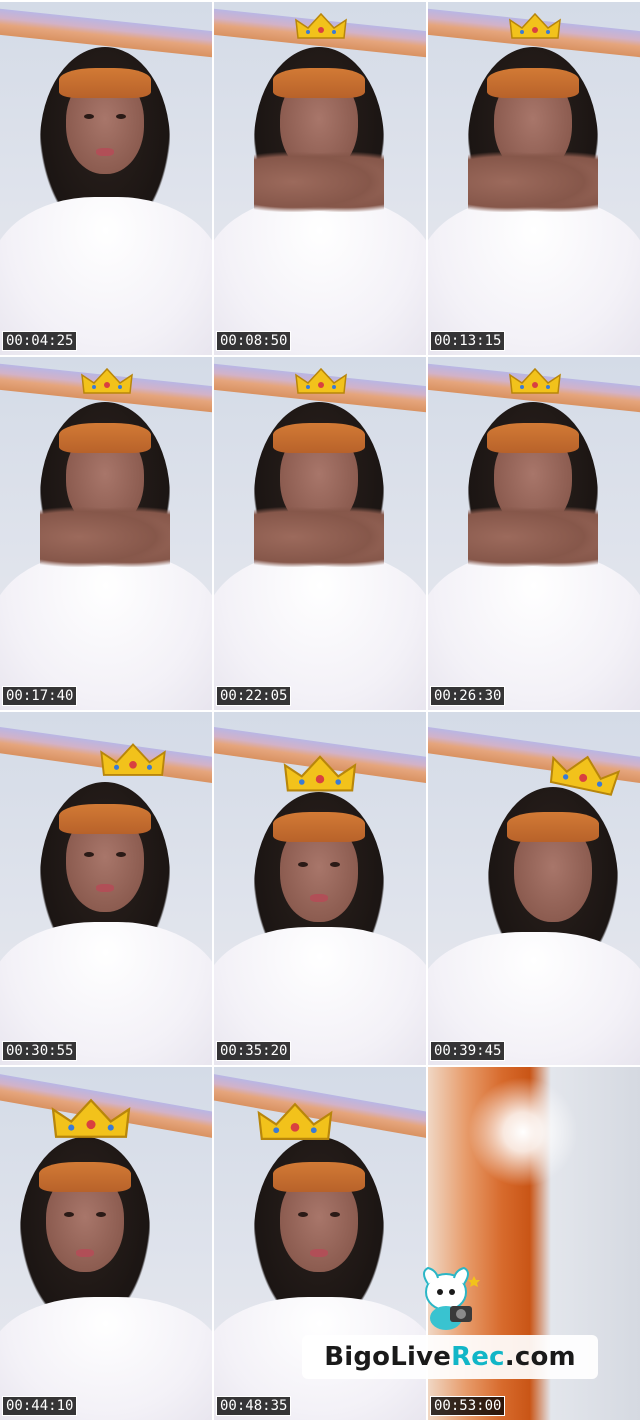 The width and height of the screenshot is (640, 1422). What do you see at coordinates (106, 1243) in the screenshot?
I see `video-frame-10: 00:44:10` at bounding box center [106, 1243].